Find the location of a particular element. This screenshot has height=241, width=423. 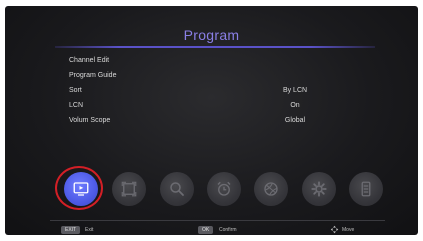

menu-item-label: Channel Edit is located at coordinates (89, 60).